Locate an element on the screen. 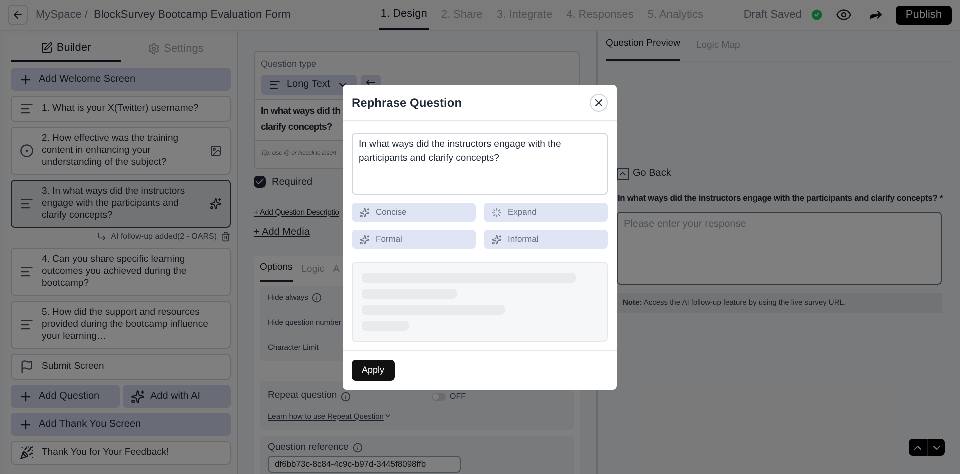 Image resolution: width=960 pixels, height=474 pixels. question-item: 4. Can you share specific learning outcomes you achieved during the bootcamp? is located at coordinates (121, 272).